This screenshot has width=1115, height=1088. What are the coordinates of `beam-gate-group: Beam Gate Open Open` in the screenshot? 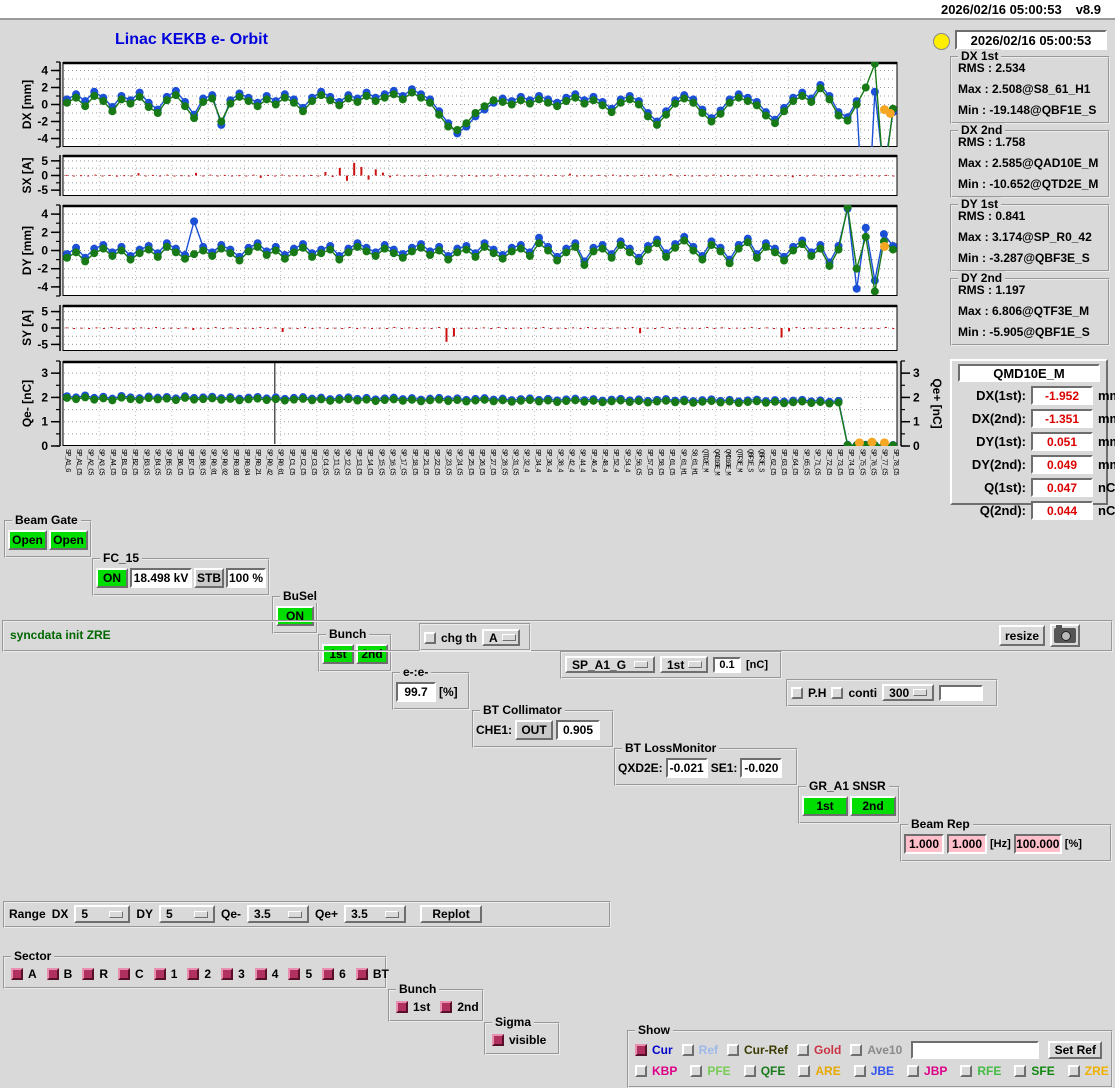 It's located at (48, 535).